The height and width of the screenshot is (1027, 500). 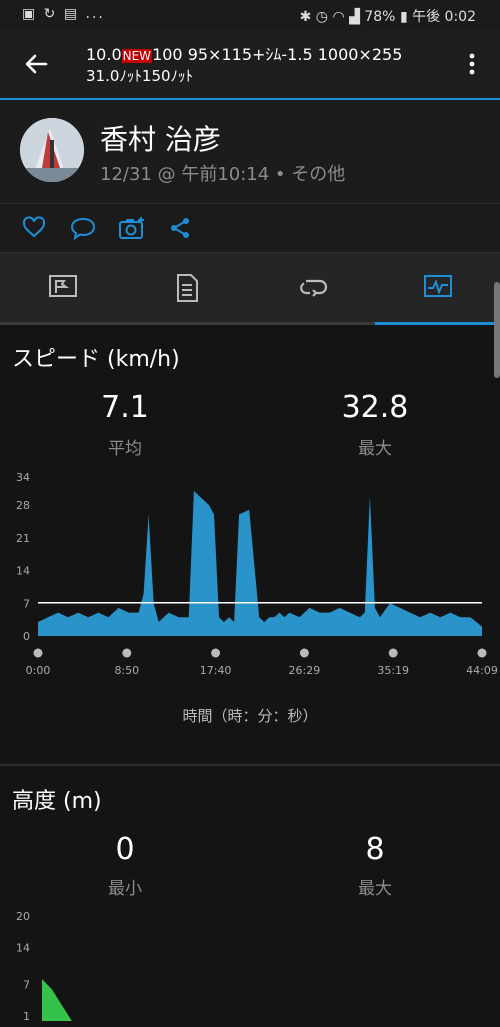 I want to click on tab-charts, so click(x=437, y=289).